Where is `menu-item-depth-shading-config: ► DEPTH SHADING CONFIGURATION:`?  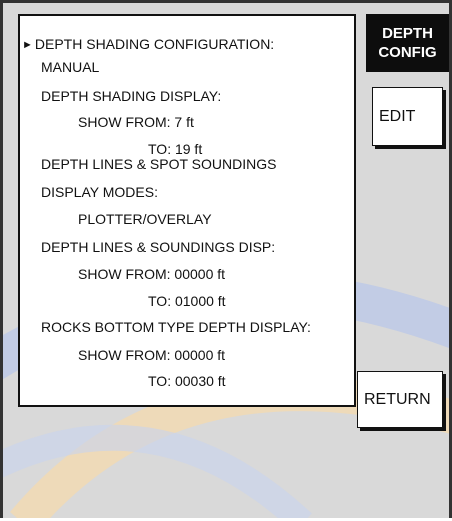 menu-item-depth-shading-config: ► DEPTH SHADING CONFIGURATION: is located at coordinates (148, 45).